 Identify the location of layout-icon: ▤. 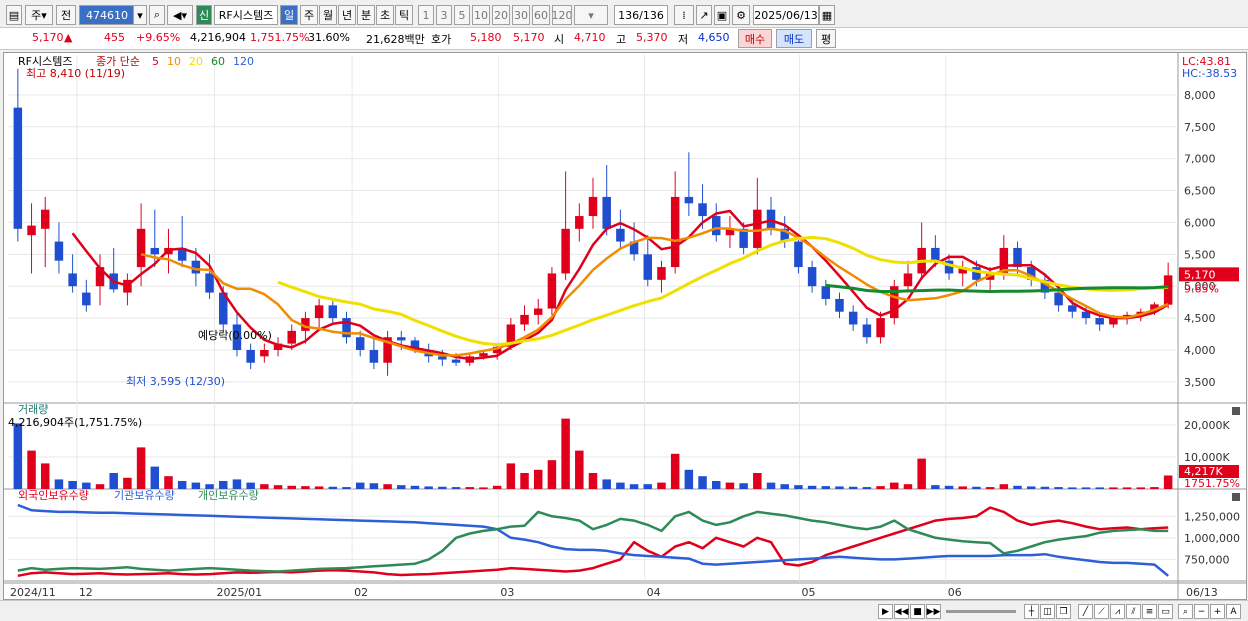
(14, 15).